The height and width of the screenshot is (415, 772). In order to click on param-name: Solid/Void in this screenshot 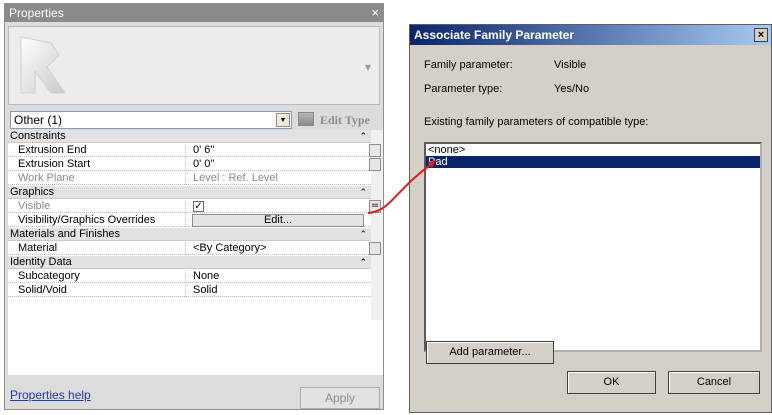, I will do `click(97, 290)`.